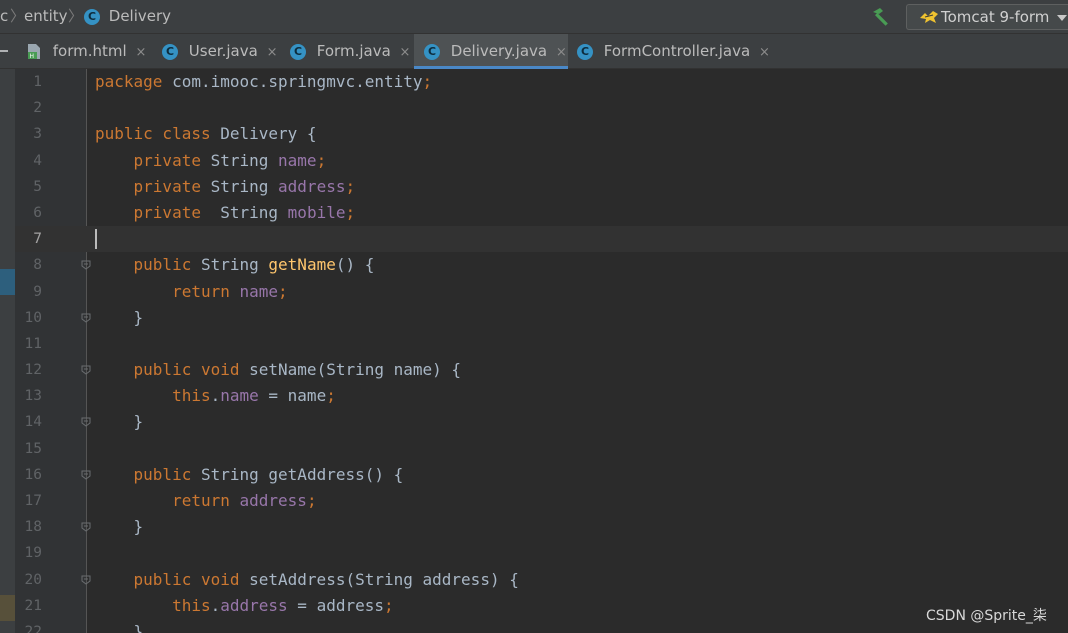 The height and width of the screenshot is (633, 1068). What do you see at coordinates (541, 527) in the screenshot?
I see `code-line: 18 }` at bounding box center [541, 527].